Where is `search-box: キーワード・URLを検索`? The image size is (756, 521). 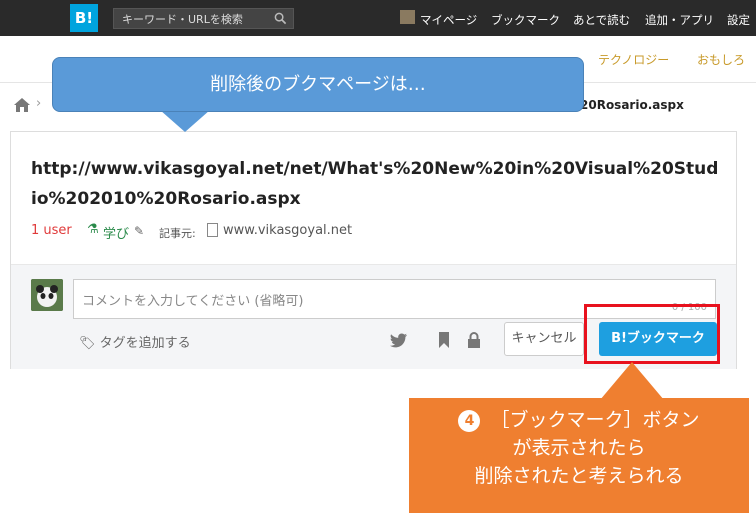 search-box: キーワード・URLを検索 is located at coordinates (203, 18).